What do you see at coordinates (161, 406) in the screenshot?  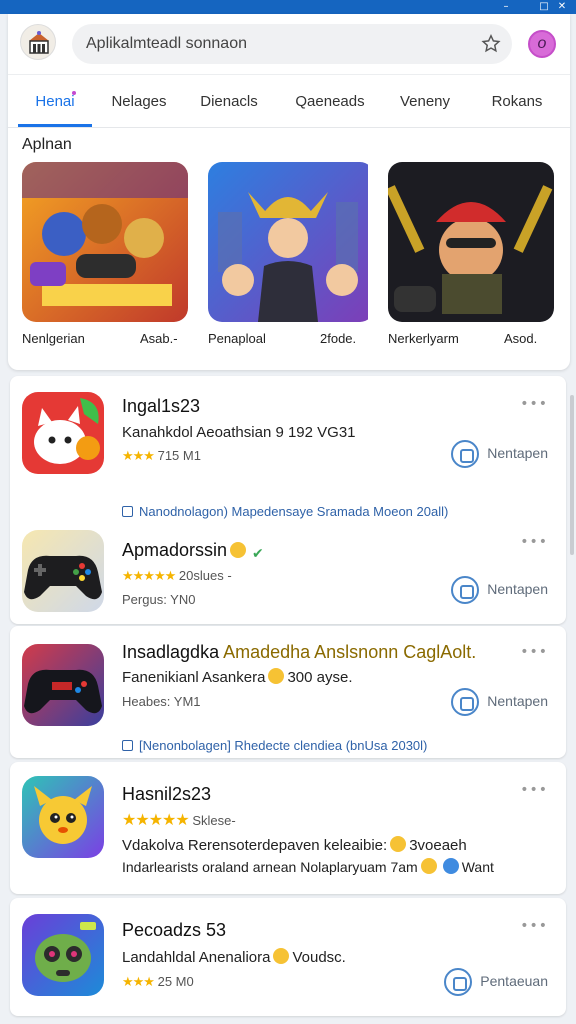 I see `app-1-name: Ingal1s23` at bounding box center [161, 406].